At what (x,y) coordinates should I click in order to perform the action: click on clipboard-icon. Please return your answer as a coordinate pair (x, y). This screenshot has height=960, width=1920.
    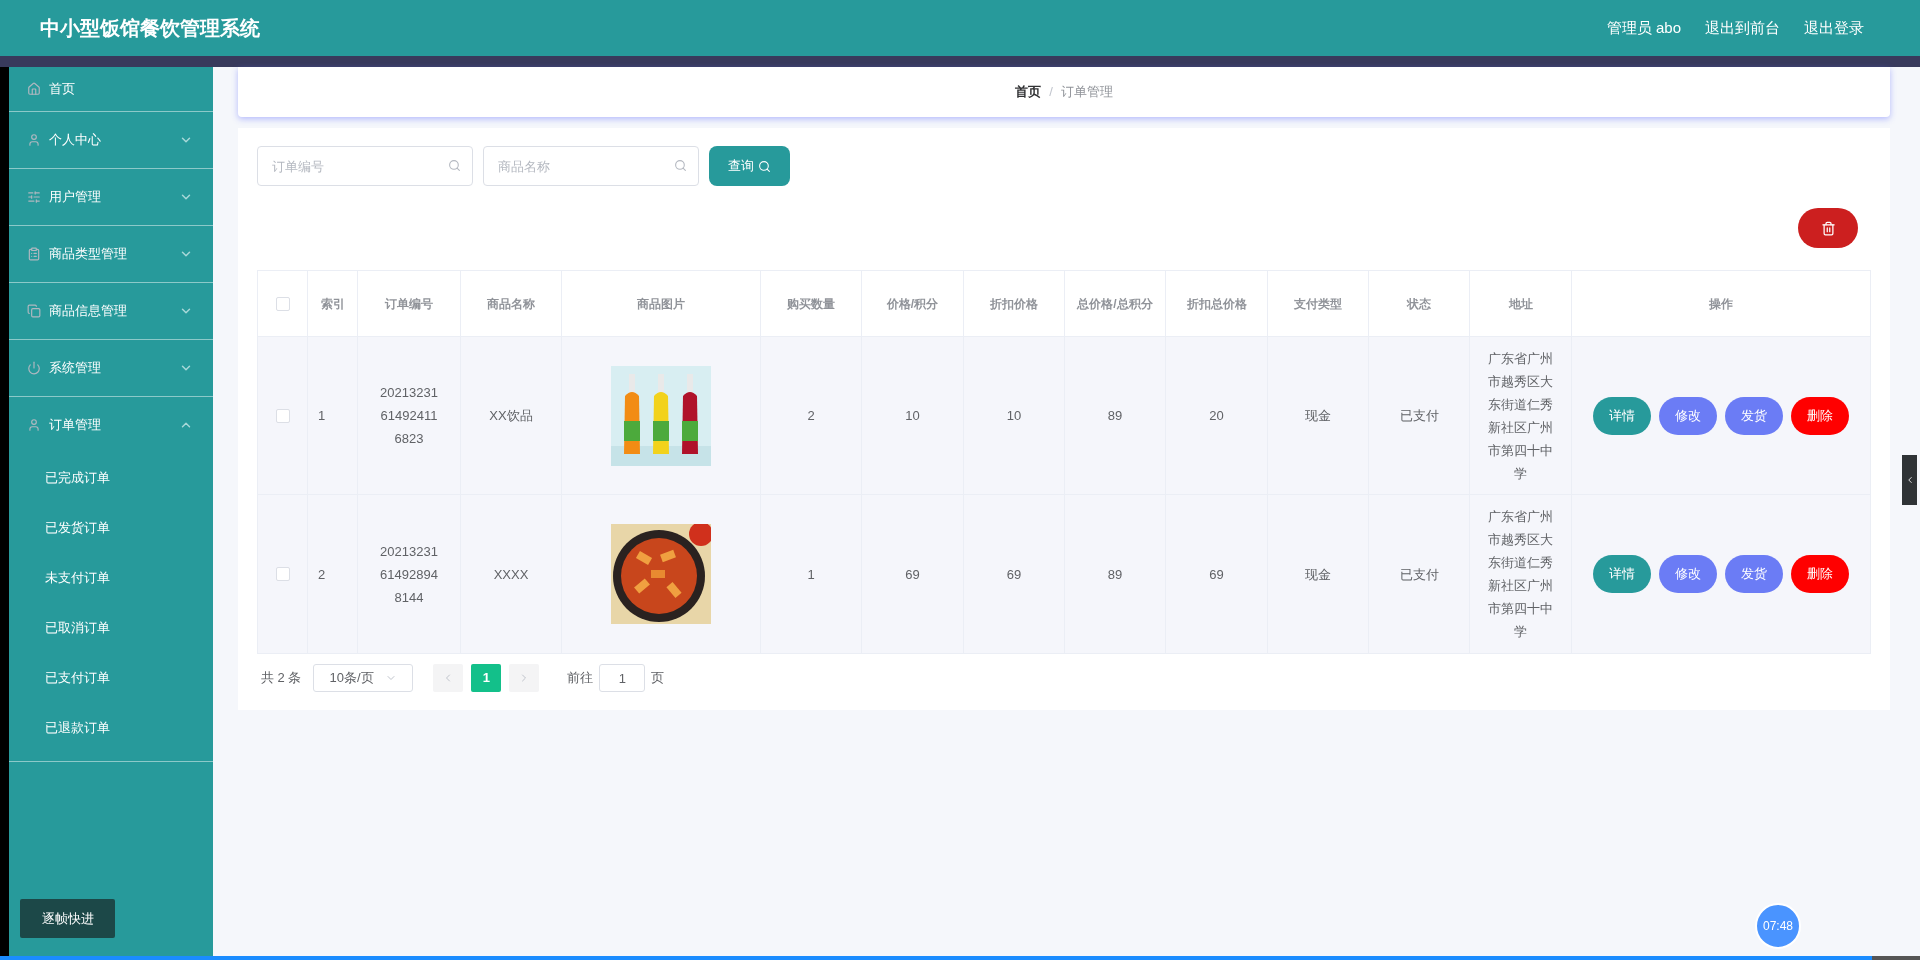
    Looking at the image, I should click on (34, 254).